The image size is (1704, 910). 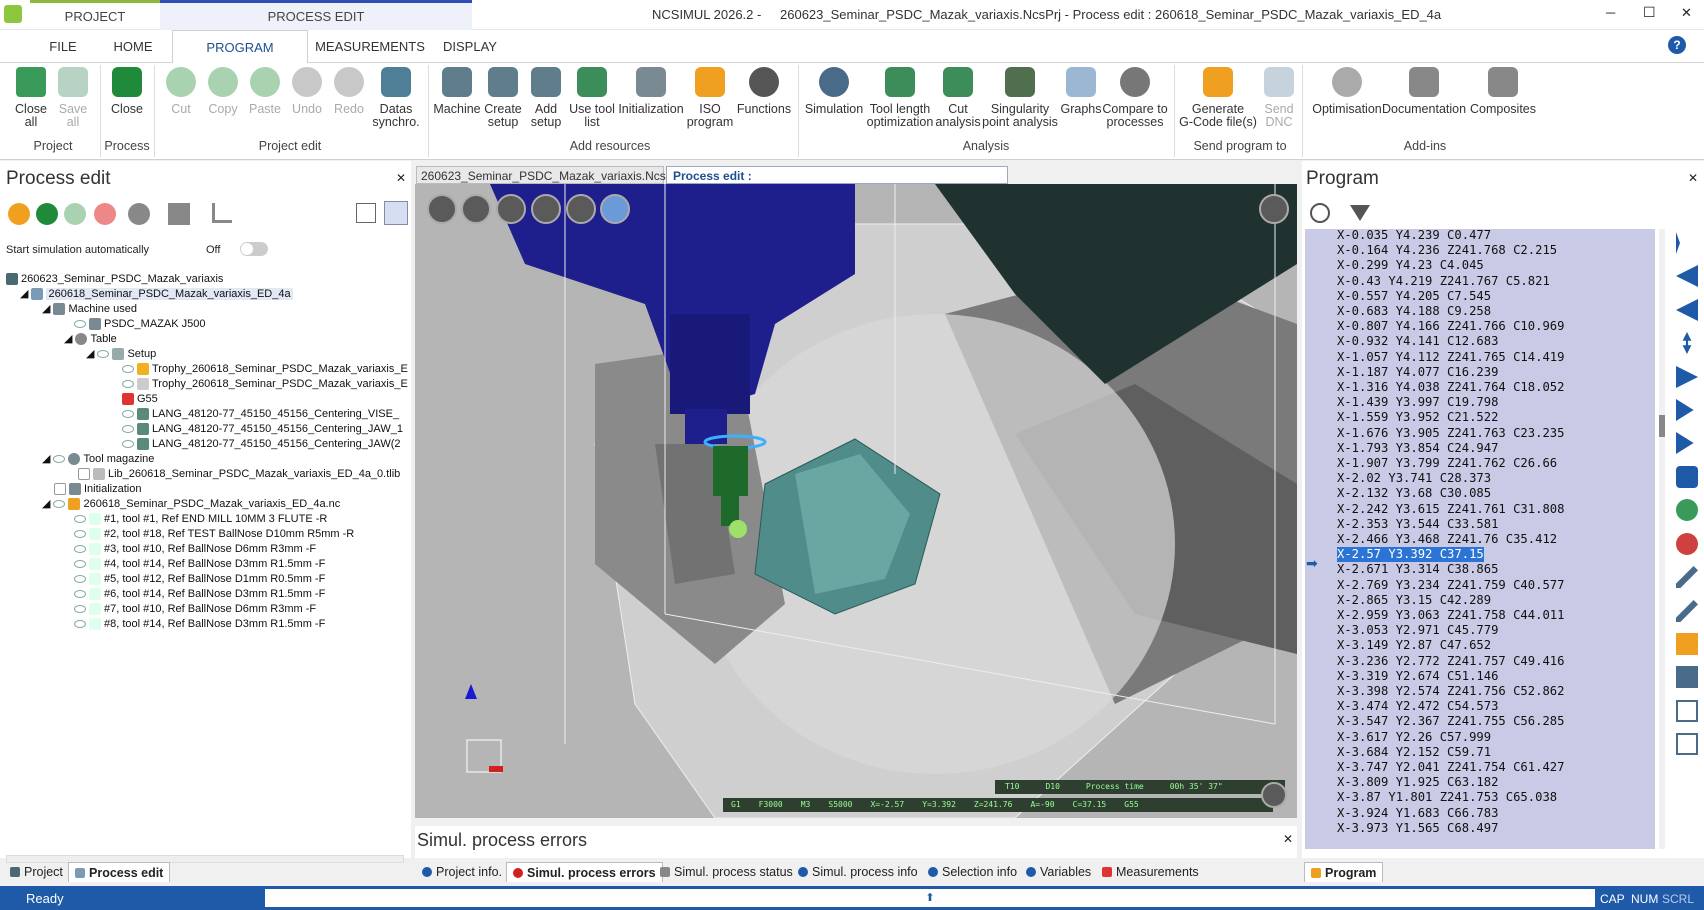 I want to click on program-line: X-3.809 Y1.925 C63.182, so click(x=1417, y=782).